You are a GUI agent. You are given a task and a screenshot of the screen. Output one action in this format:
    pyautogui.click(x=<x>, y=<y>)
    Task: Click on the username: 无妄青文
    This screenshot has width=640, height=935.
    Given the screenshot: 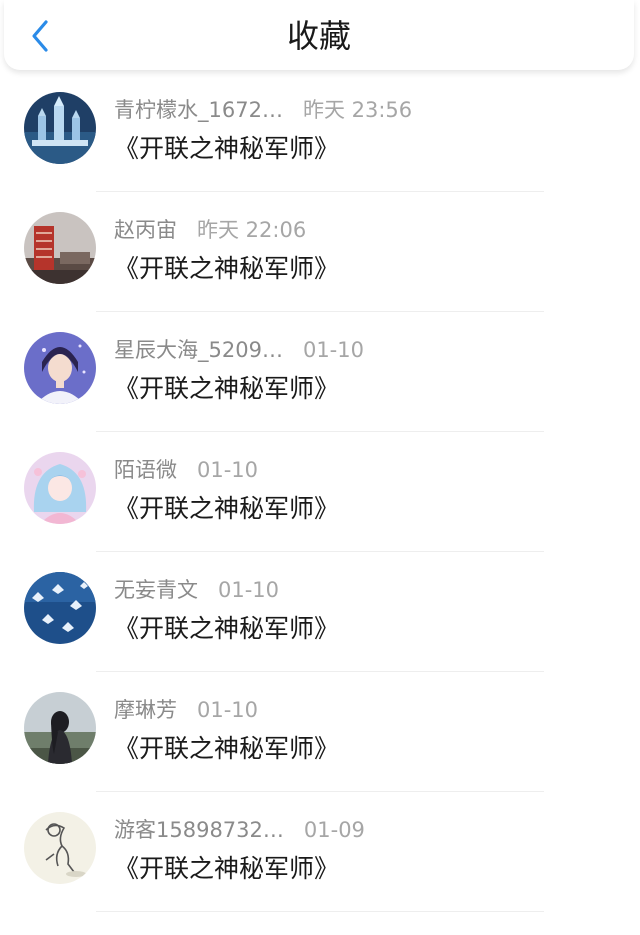 What is the action you would take?
    pyautogui.click(x=156, y=590)
    